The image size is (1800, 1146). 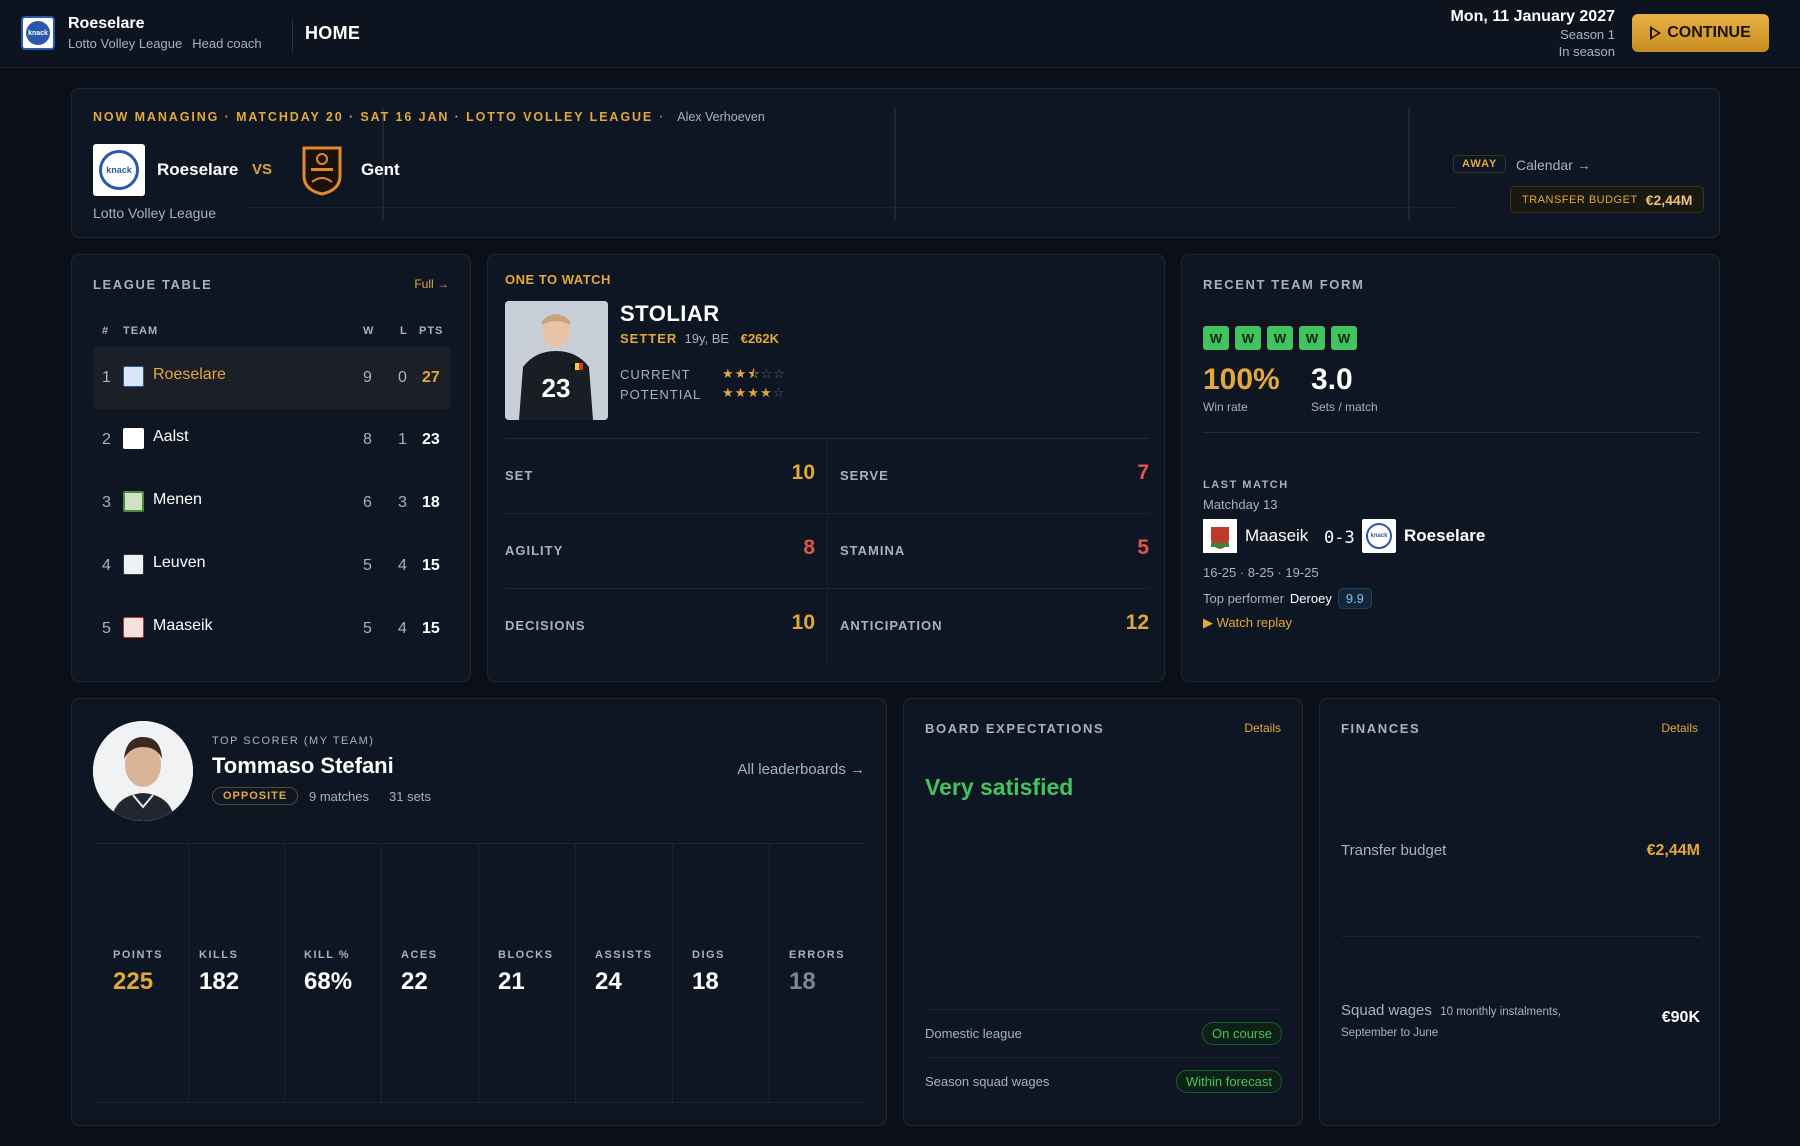 What do you see at coordinates (707, 338) in the screenshot?
I see `player-age-nationality: 19y, BE` at bounding box center [707, 338].